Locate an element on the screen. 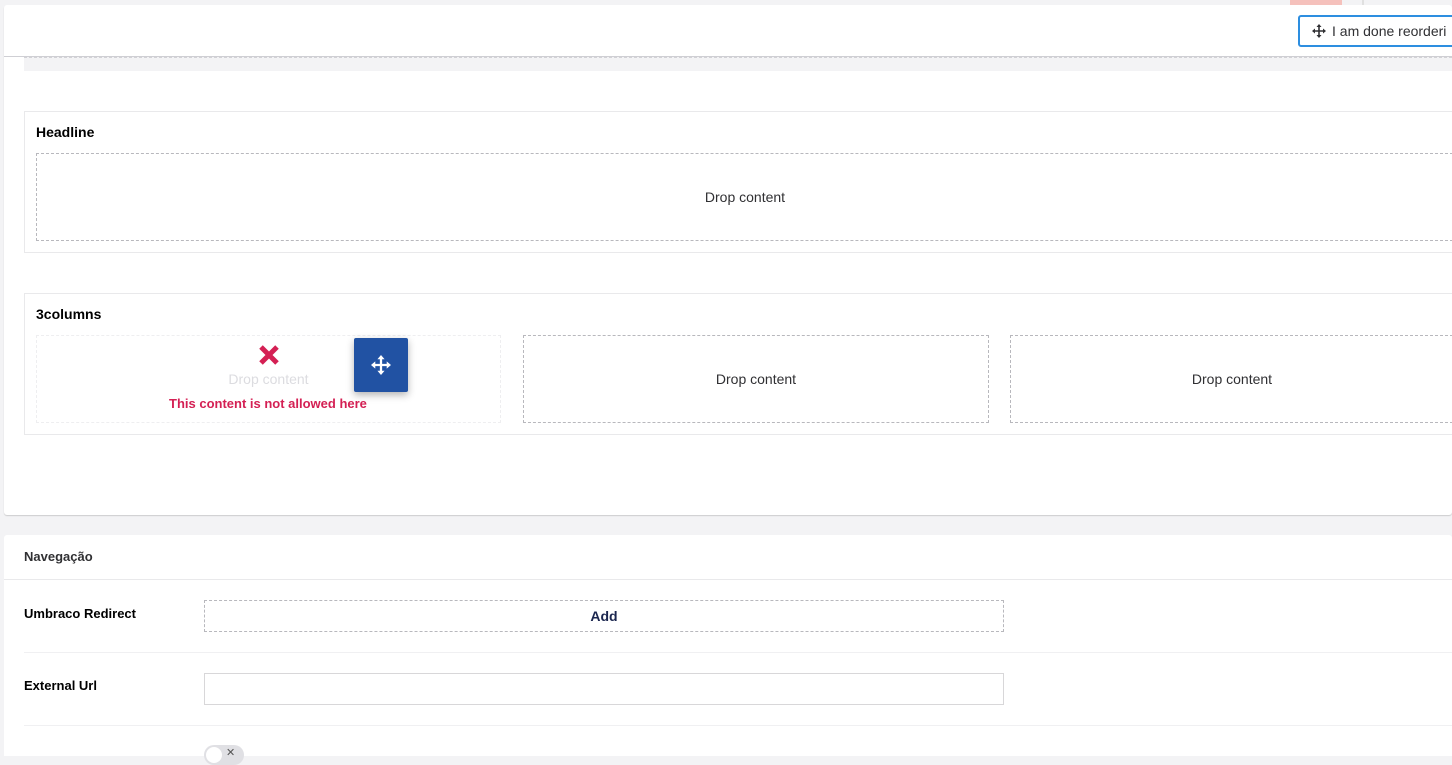 This screenshot has width=1452, height=765. row-title: 3columns is located at coordinates (69, 314).